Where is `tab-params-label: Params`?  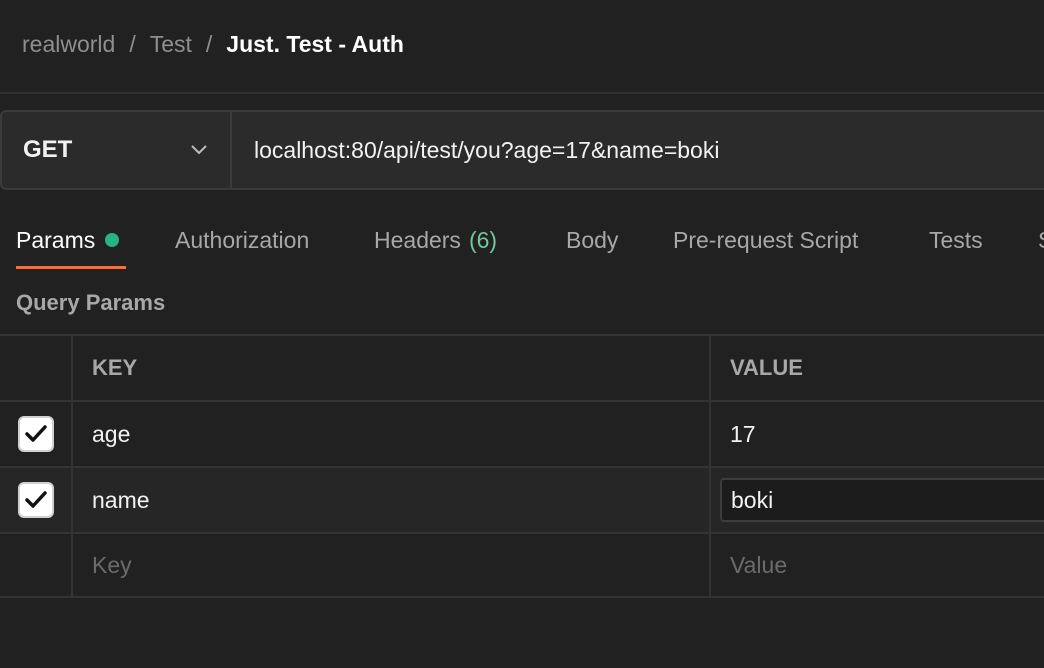 tab-params-label: Params is located at coordinates (56, 239).